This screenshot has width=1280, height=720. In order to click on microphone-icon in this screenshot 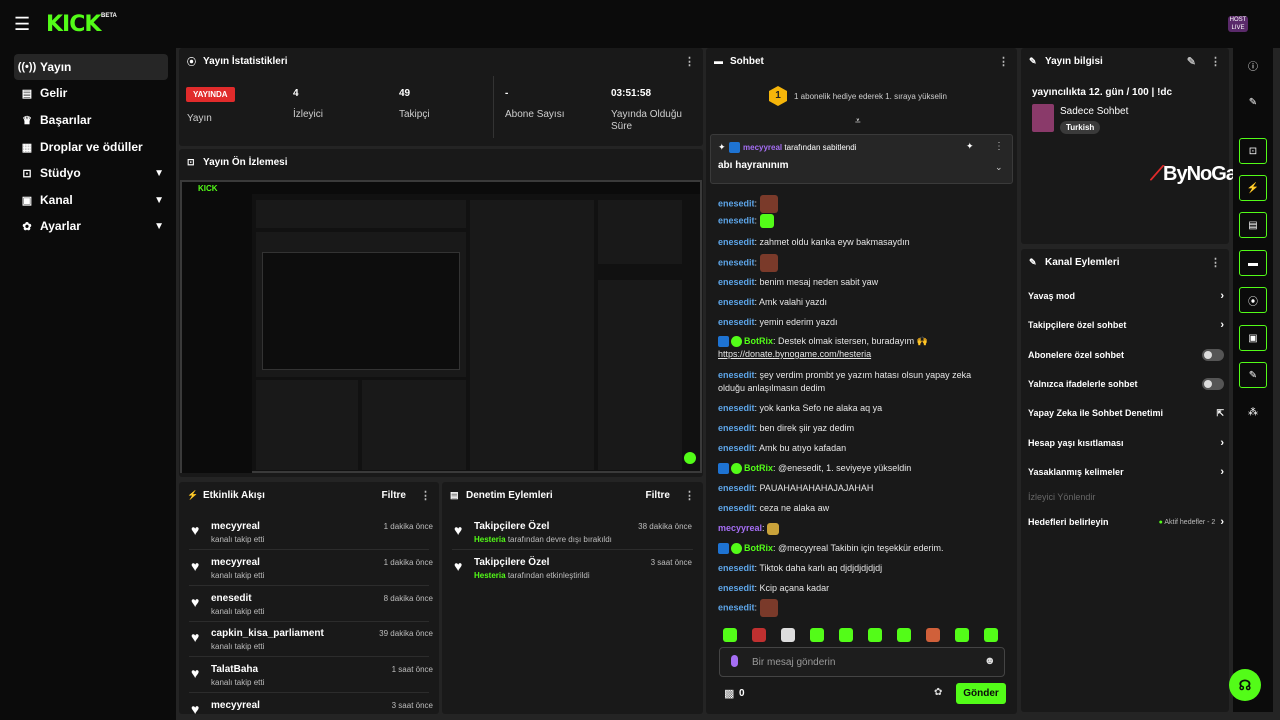, I will do `click(734, 661)`.